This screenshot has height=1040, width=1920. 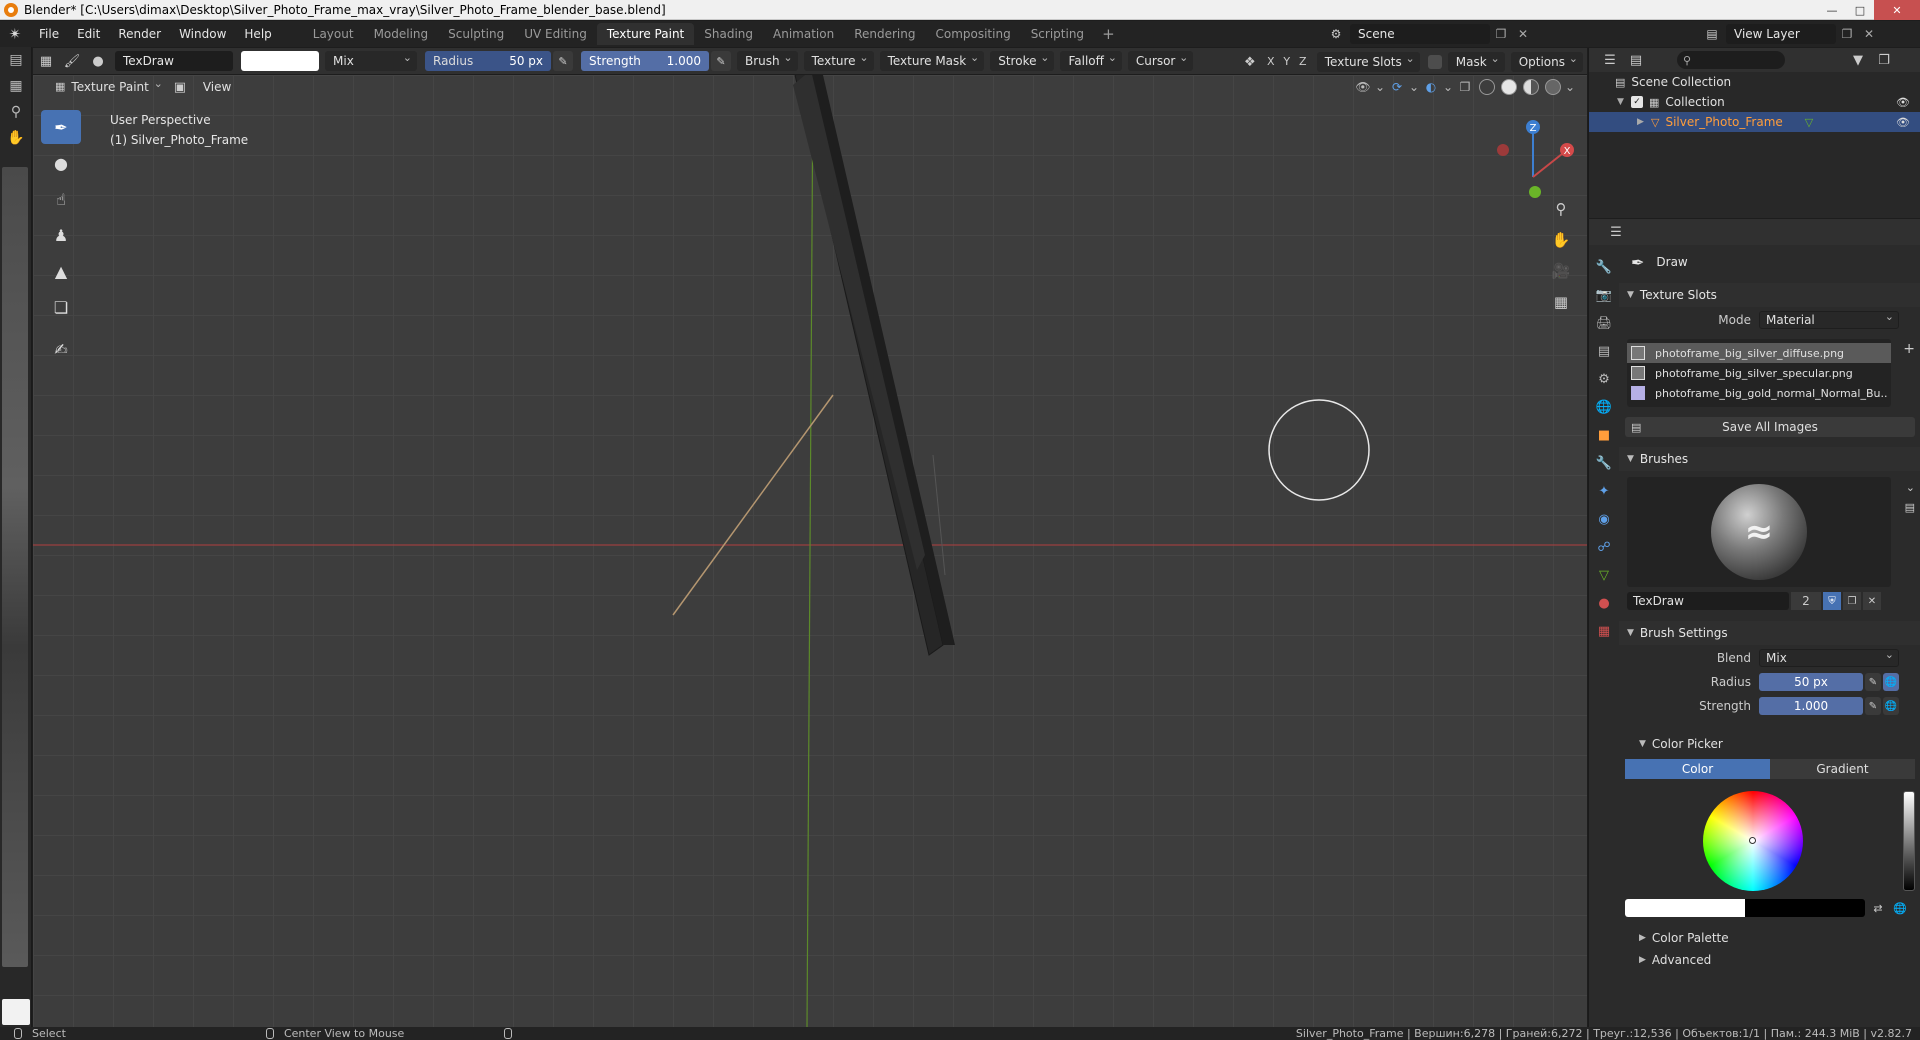 I want to click on delete-view-layer-icon: ✕, so click(x=1869, y=34).